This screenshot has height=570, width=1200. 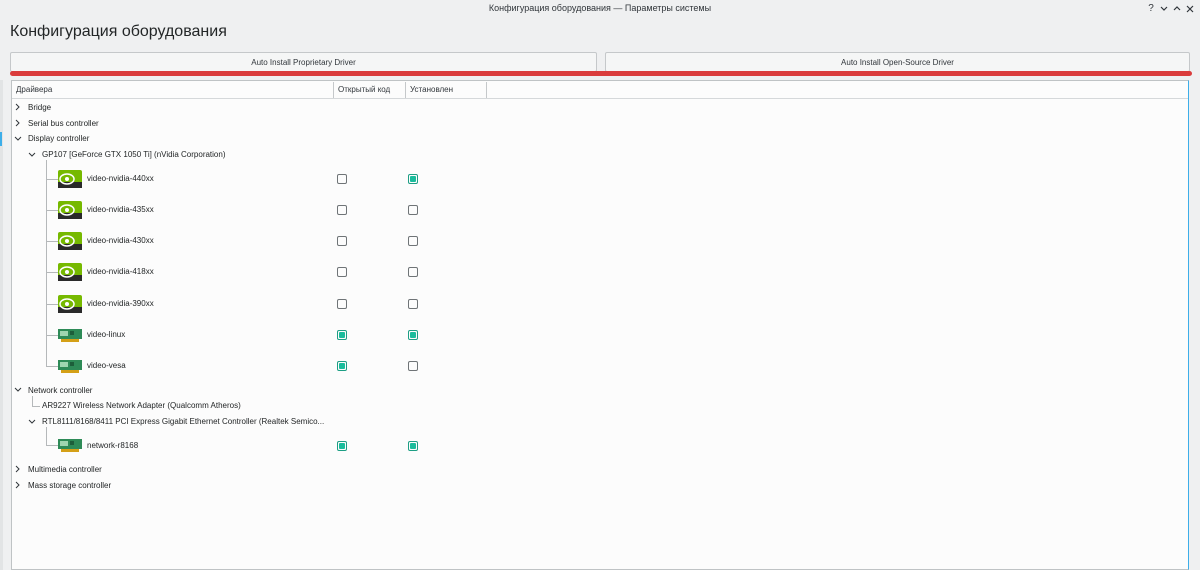 What do you see at coordinates (112, 445) in the screenshot?
I see `driver-name: network-r8168` at bounding box center [112, 445].